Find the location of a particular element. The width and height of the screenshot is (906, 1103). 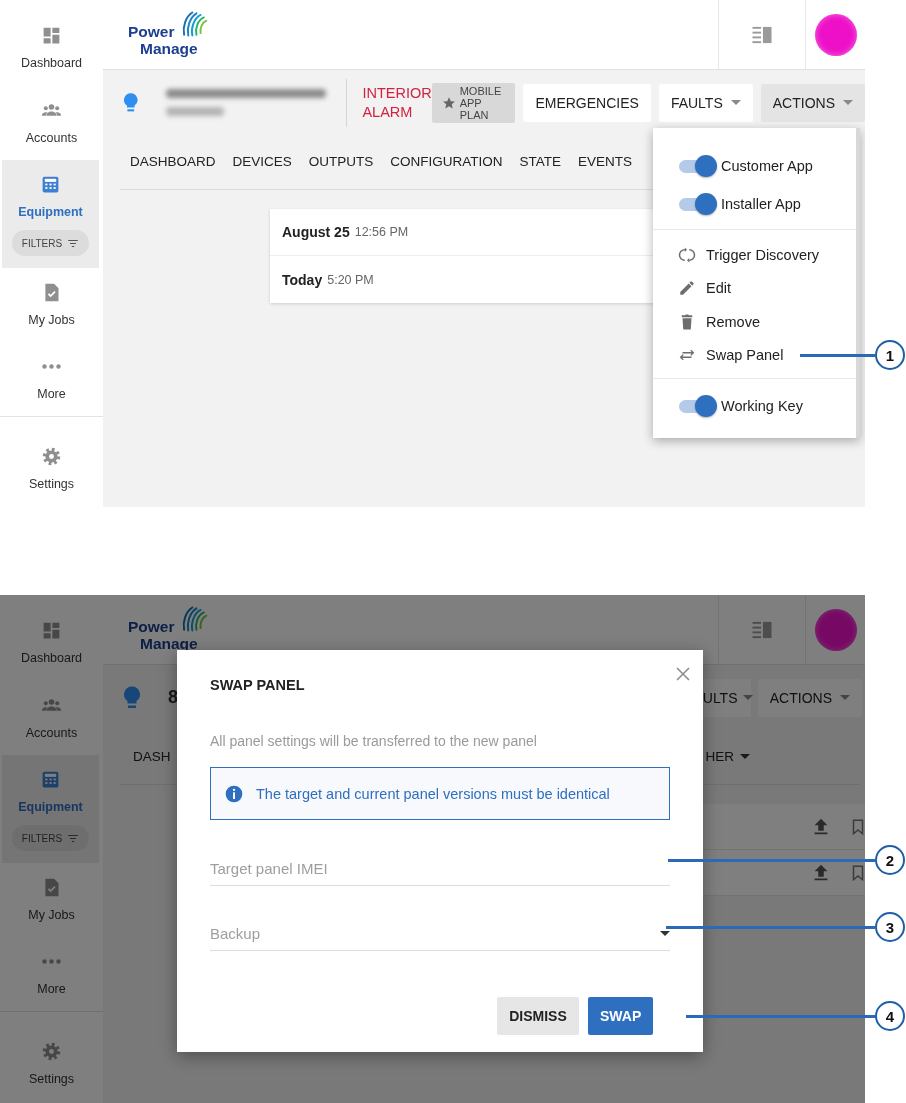

pencil-icon is located at coordinates (687, 288).